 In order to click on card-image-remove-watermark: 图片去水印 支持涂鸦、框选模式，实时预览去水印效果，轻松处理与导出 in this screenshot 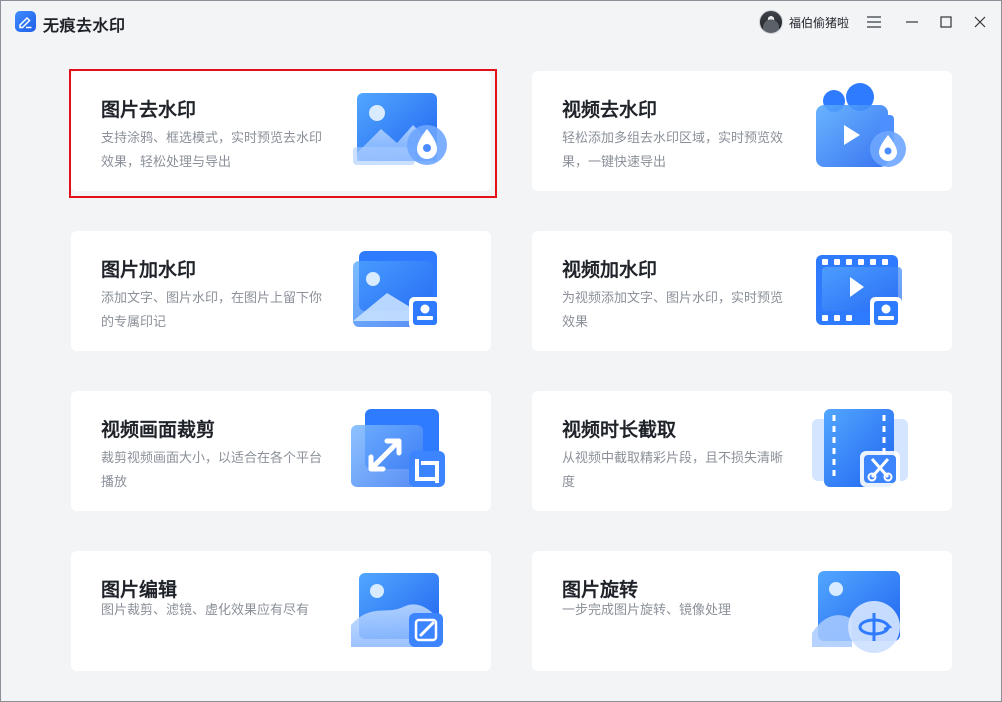, I will do `click(281, 131)`.